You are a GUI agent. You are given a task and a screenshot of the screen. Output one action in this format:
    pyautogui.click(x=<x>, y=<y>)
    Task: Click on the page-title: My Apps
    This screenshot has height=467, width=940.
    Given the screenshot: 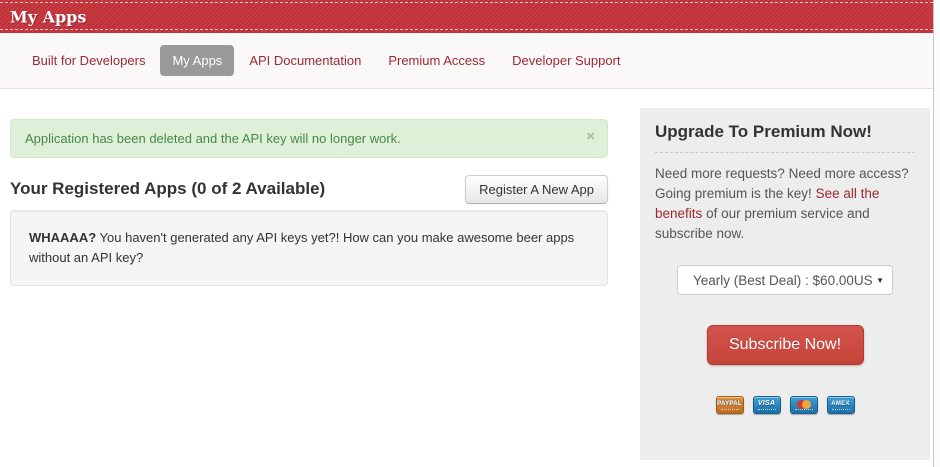 What is the action you would take?
    pyautogui.click(x=48, y=16)
    